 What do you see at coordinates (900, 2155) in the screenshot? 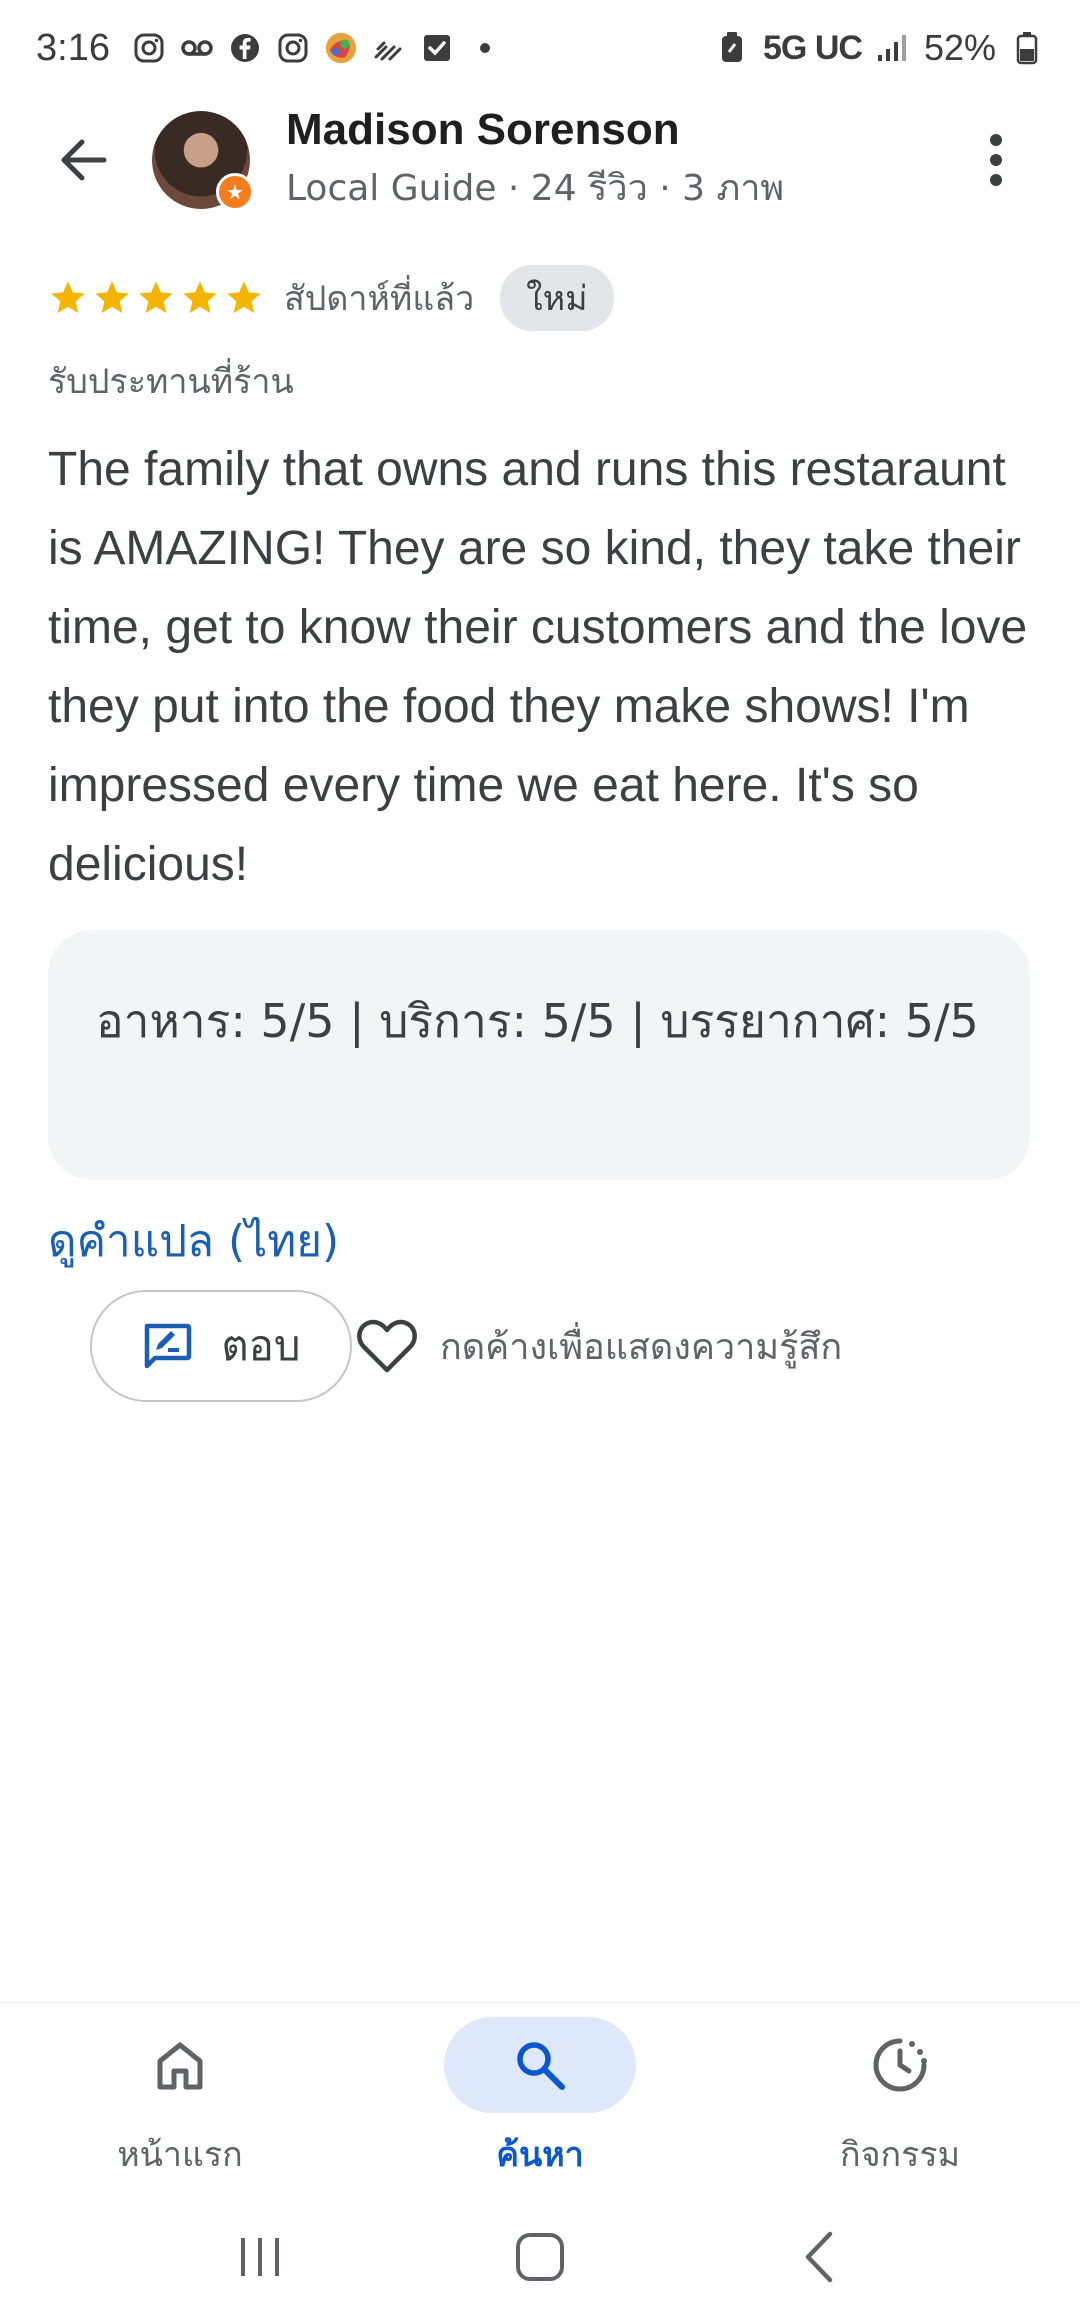
I see `nav-activity-label: กิจกรรม` at bounding box center [900, 2155].